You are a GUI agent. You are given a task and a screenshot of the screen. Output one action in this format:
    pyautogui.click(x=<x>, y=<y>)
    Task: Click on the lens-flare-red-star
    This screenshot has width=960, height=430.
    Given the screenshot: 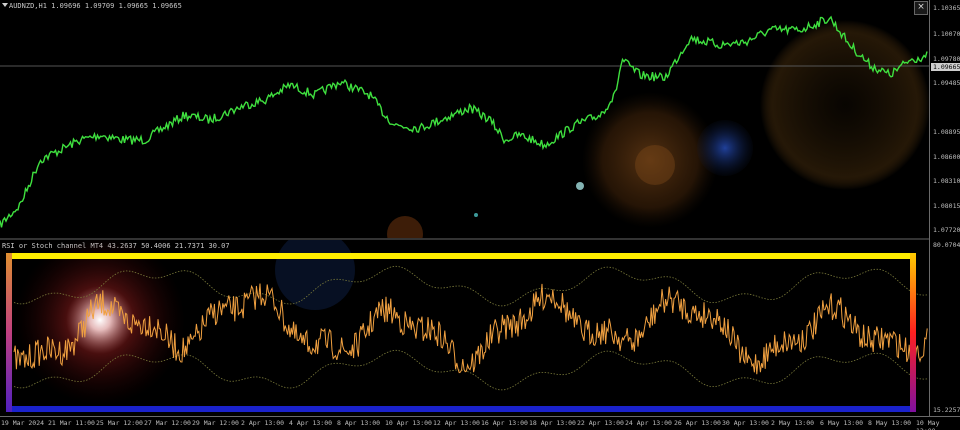 What is the action you would take?
    pyautogui.click(x=100, y=322)
    